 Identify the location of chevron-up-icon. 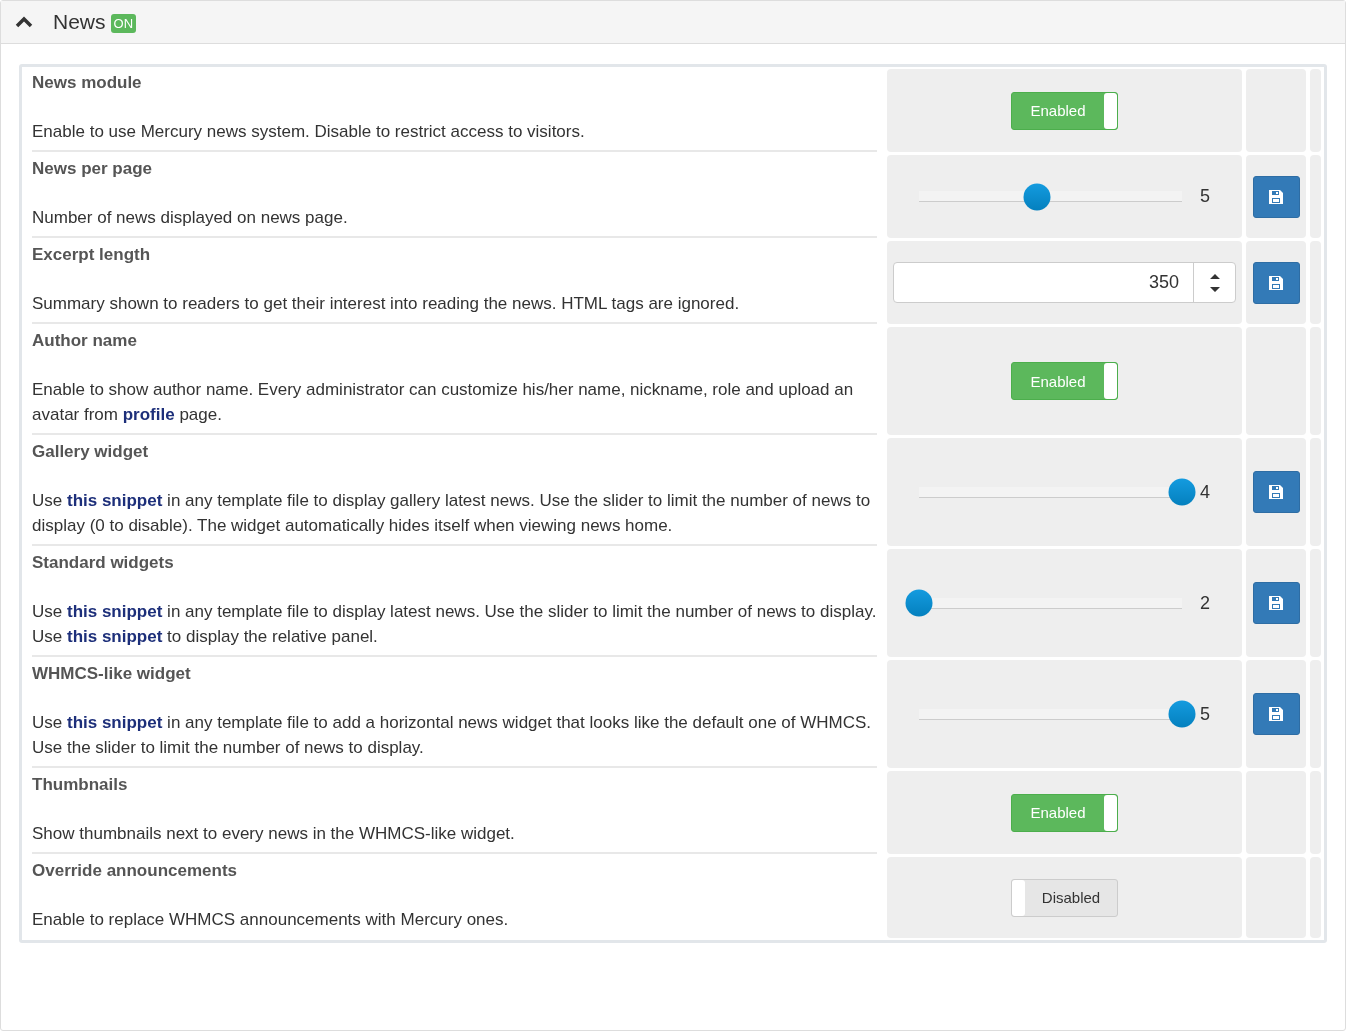
(24, 22).